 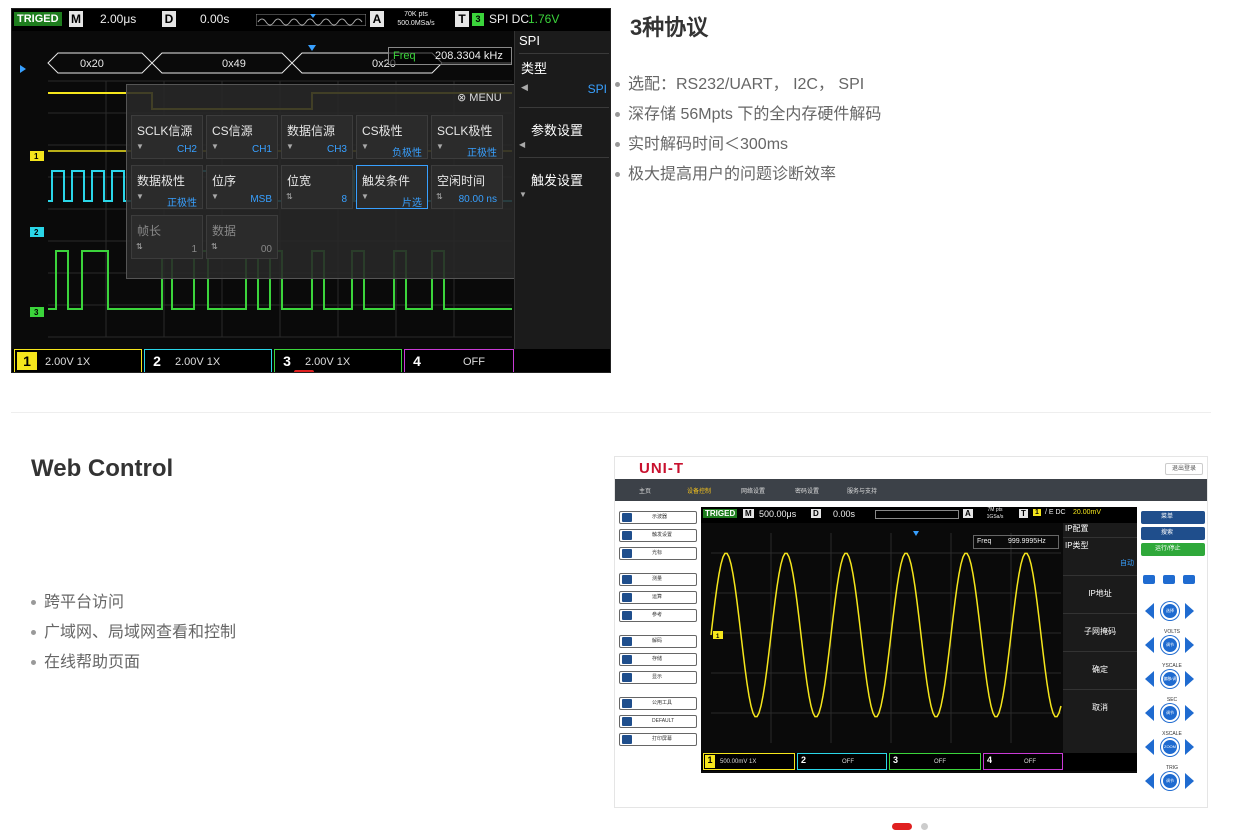 I want to click on ip-address-item: IP地址, so click(x=1100, y=593).